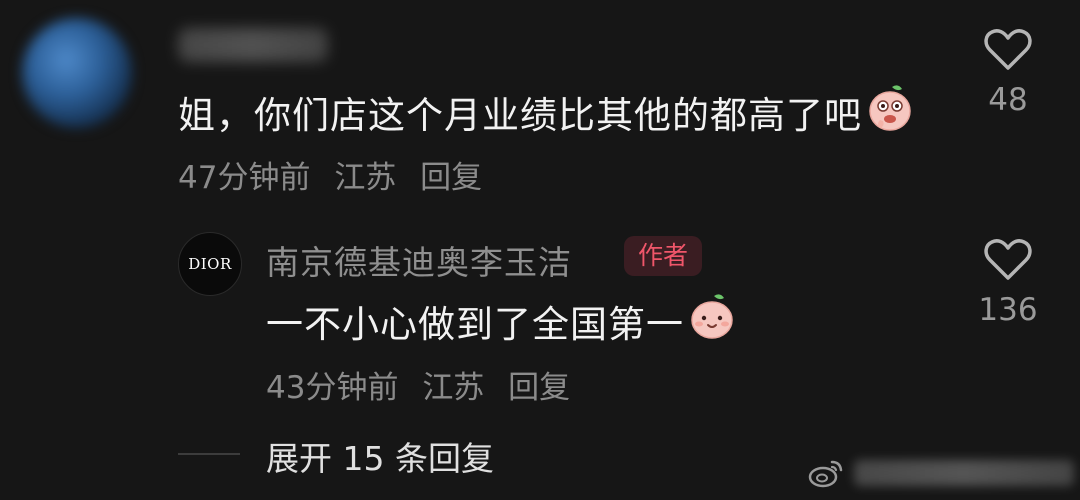 This screenshot has height=500, width=1080. I want to click on reply-like-count: 136, so click(1008, 310).